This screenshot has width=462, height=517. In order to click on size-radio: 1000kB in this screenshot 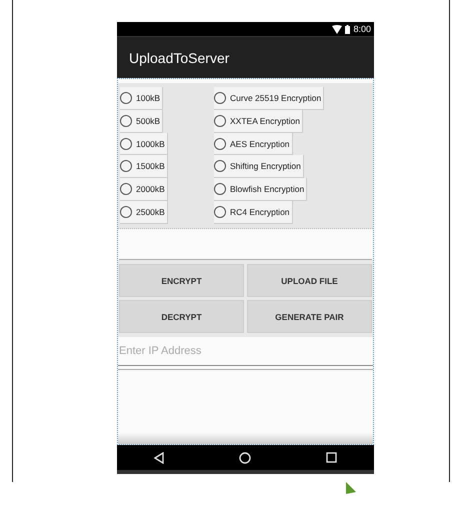, I will do `click(144, 144)`.